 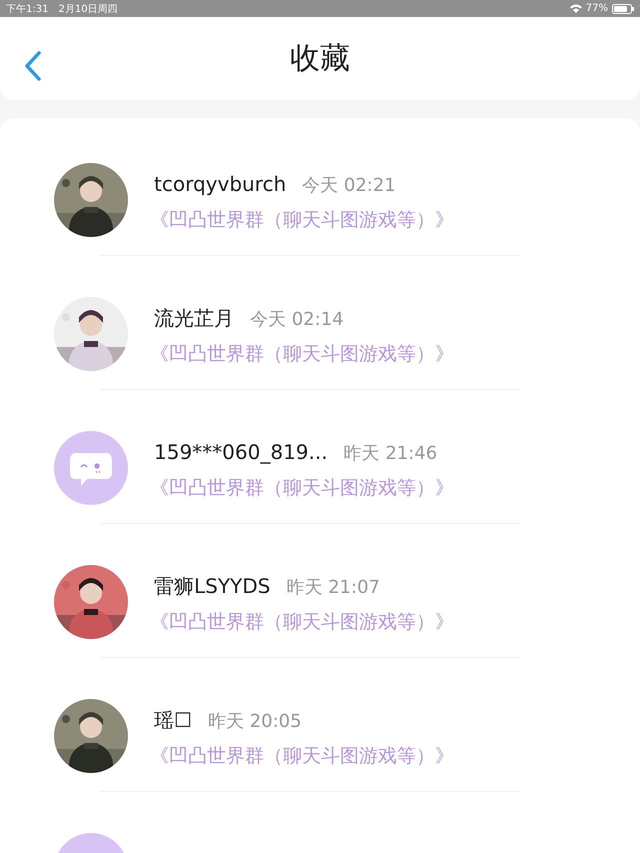 What do you see at coordinates (33, 66) in the screenshot?
I see `back-button` at bounding box center [33, 66].